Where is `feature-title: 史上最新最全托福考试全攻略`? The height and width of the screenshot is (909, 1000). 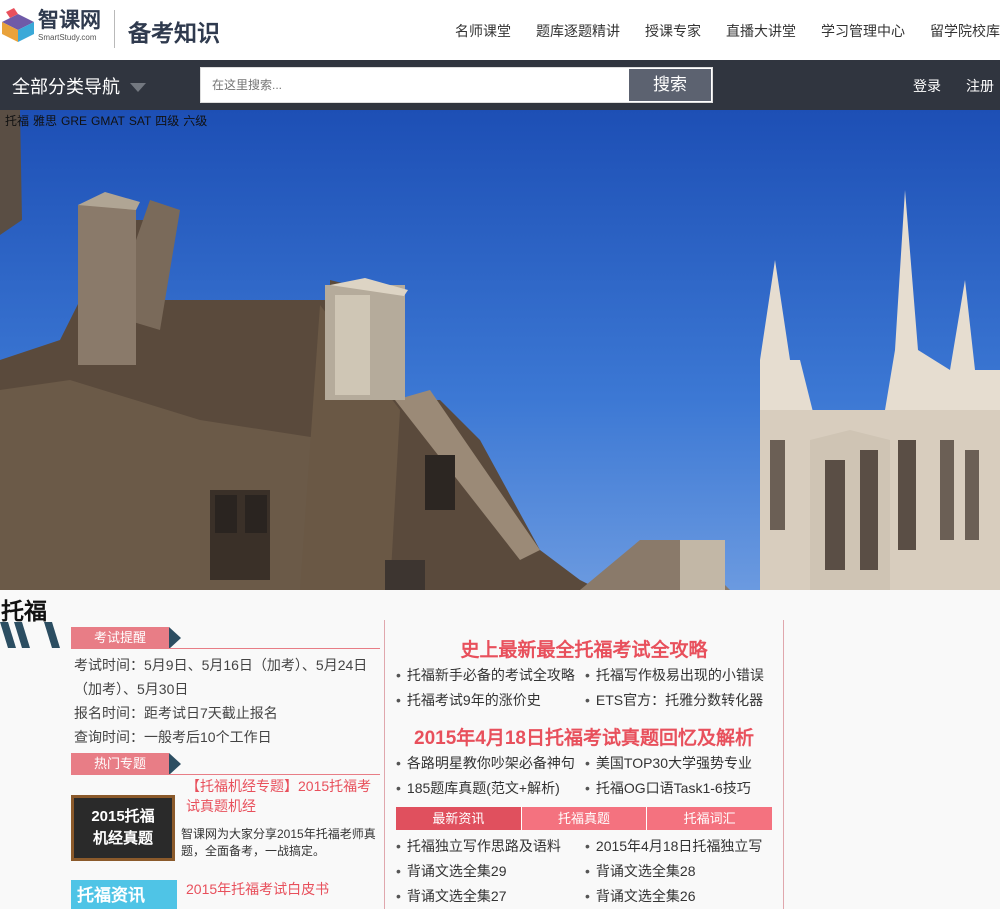
feature-title: 史上最新最全托福考试全攻略 is located at coordinates (584, 648).